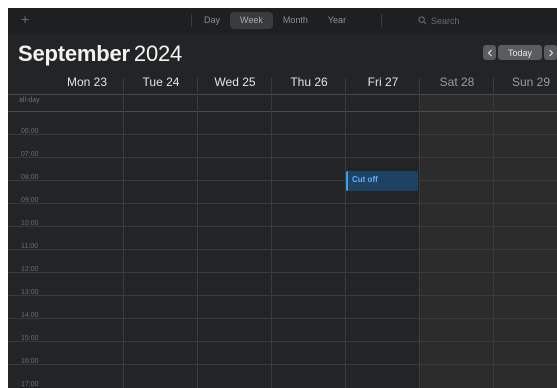  I want to click on event-title: Cut off, so click(365, 179).